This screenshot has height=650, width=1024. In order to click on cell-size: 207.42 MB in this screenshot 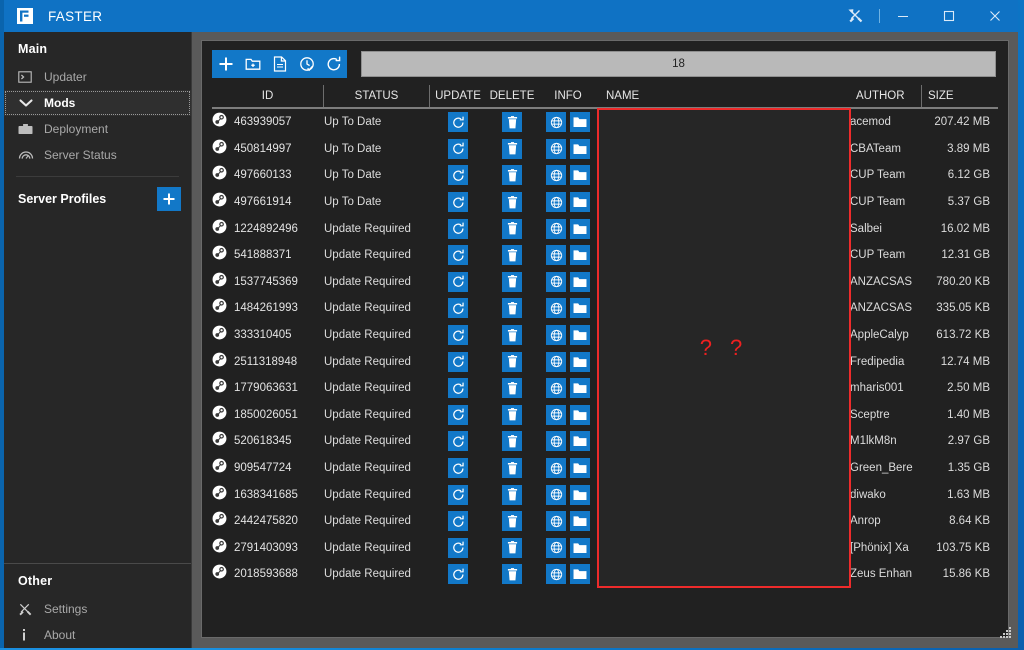, I will do `click(962, 122)`.